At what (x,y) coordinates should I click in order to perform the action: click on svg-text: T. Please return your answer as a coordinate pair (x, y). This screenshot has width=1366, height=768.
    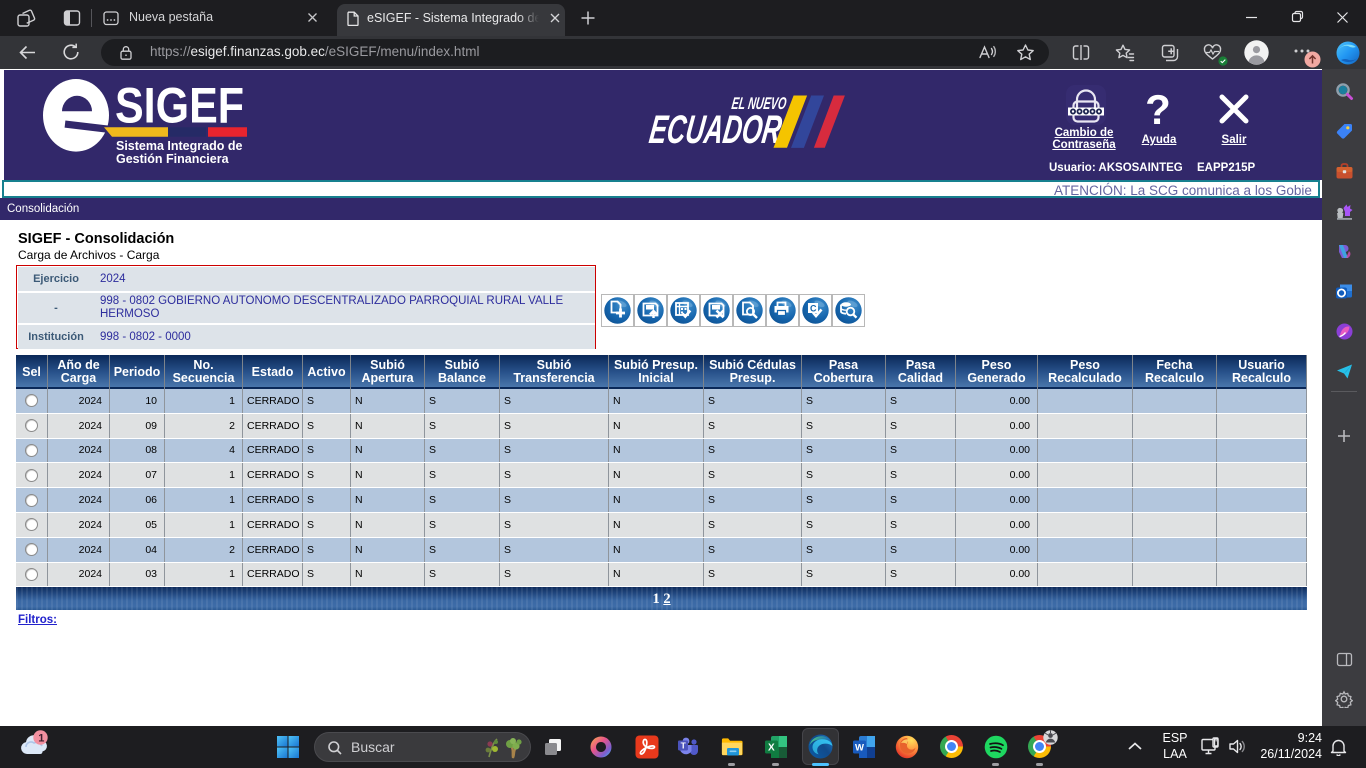
    Looking at the image, I should click on (684, 746).